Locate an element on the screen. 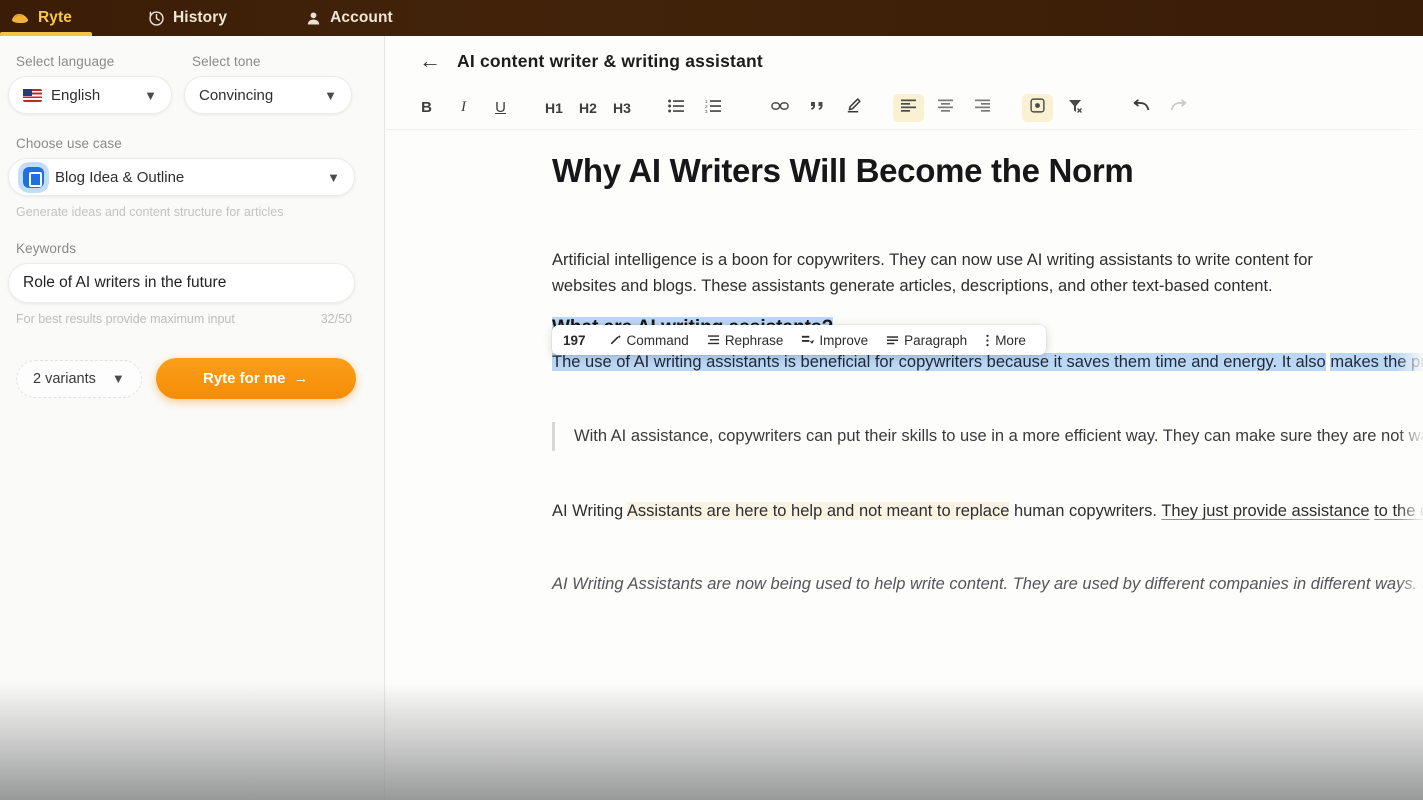  link-button is located at coordinates (779, 108).